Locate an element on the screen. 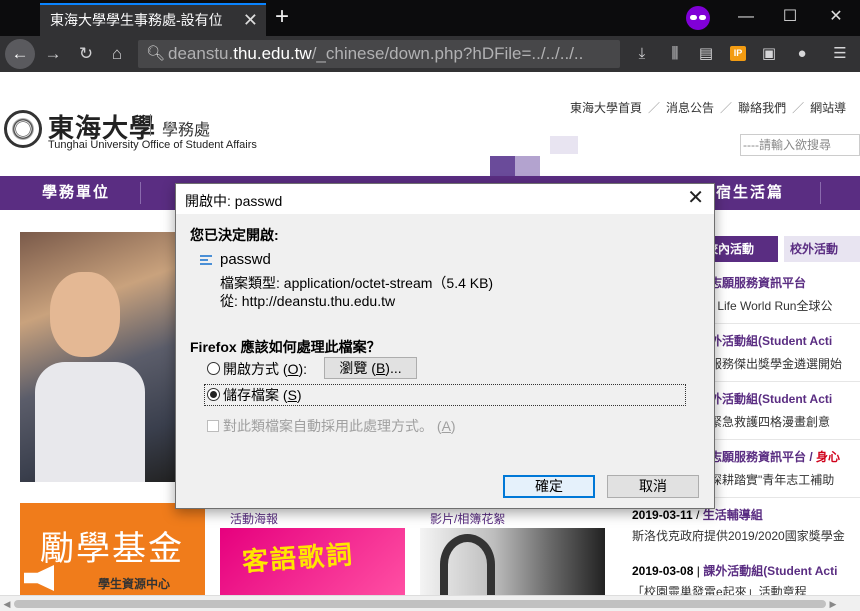 The height and width of the screenshot is (611, 860). browser-tab: 東海大學學生事務處-設有位 ✕ is located at coordinates (153, 19).